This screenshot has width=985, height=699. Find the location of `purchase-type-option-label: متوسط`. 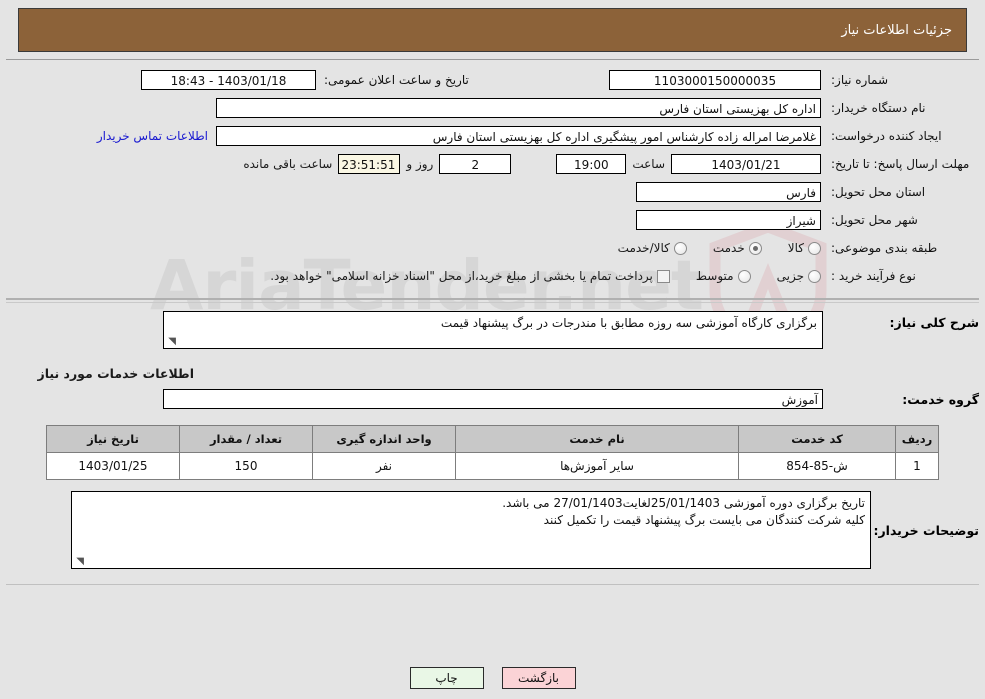

purchase-type-option-label: متوسط is located at coordinates (714, 276).